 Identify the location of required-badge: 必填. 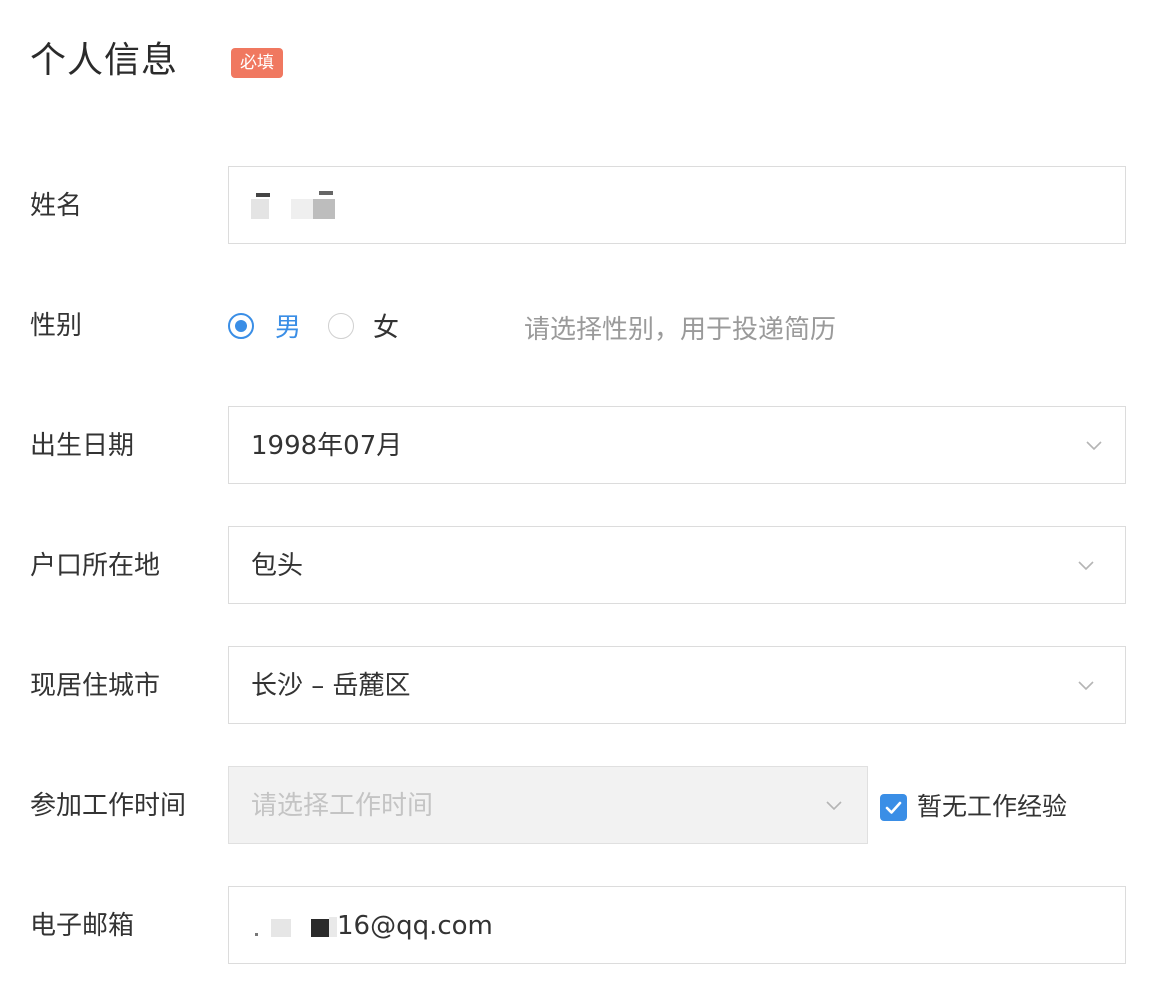
(257, 63).